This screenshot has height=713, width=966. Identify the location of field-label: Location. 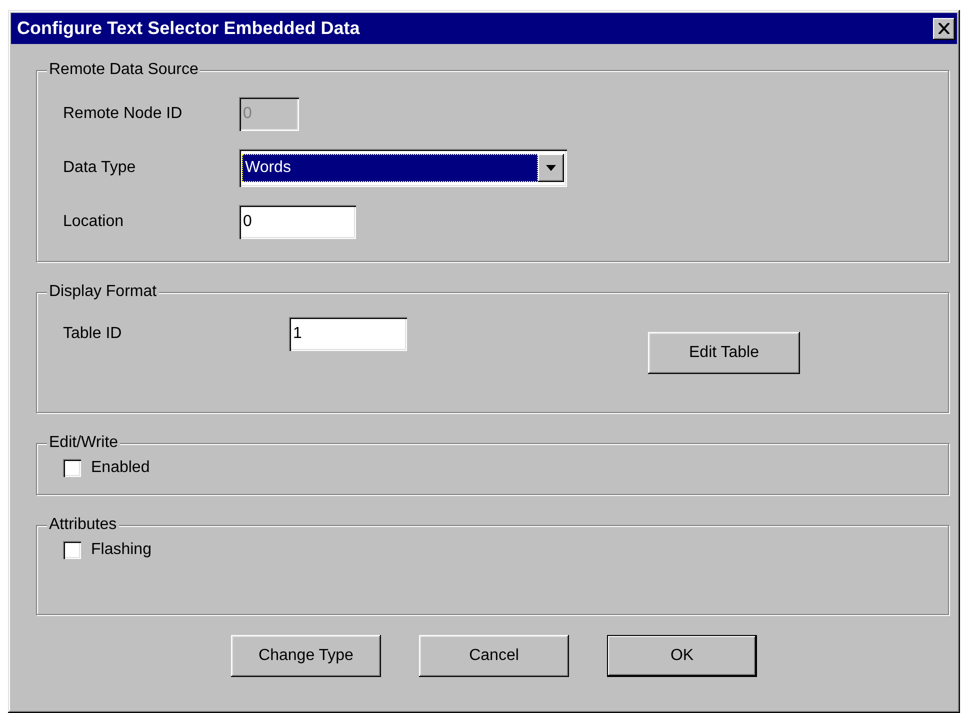
(93, 222).